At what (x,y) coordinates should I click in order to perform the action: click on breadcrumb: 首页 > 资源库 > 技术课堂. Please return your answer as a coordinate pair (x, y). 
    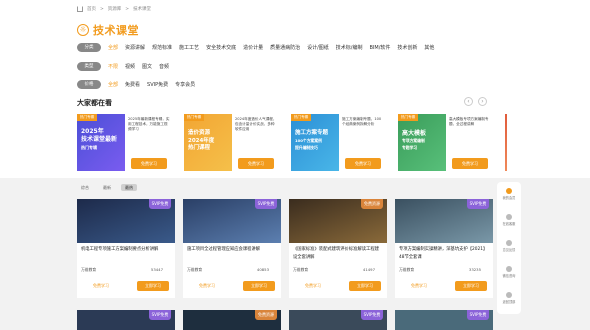
    Looking at the image, I should click on (114, 9).